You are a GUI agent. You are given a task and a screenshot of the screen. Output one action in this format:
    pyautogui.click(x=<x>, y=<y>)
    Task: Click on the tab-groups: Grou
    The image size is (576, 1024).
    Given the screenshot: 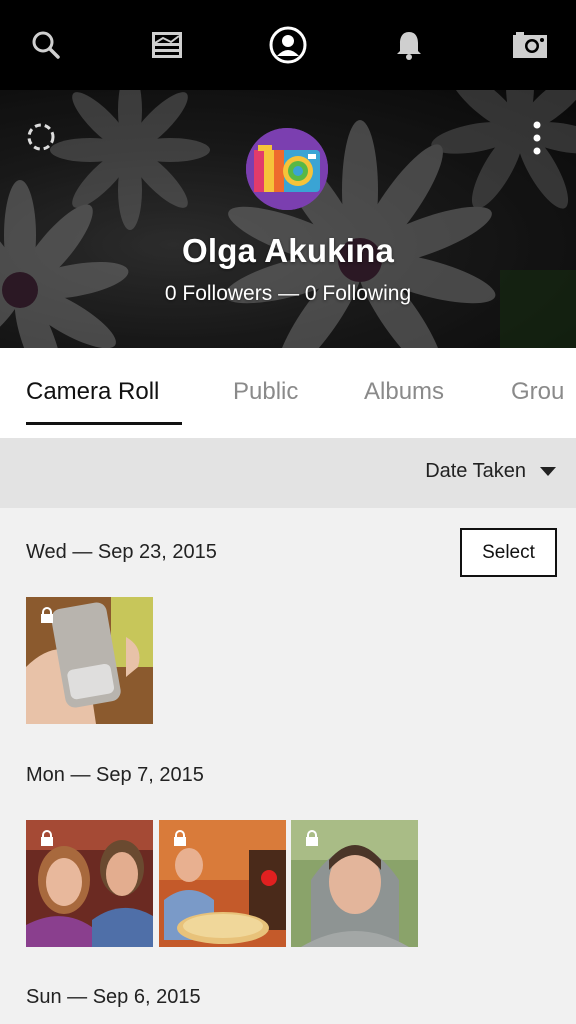 What is the action you would take?
    pyautogui.click(x=537, y=392)
    